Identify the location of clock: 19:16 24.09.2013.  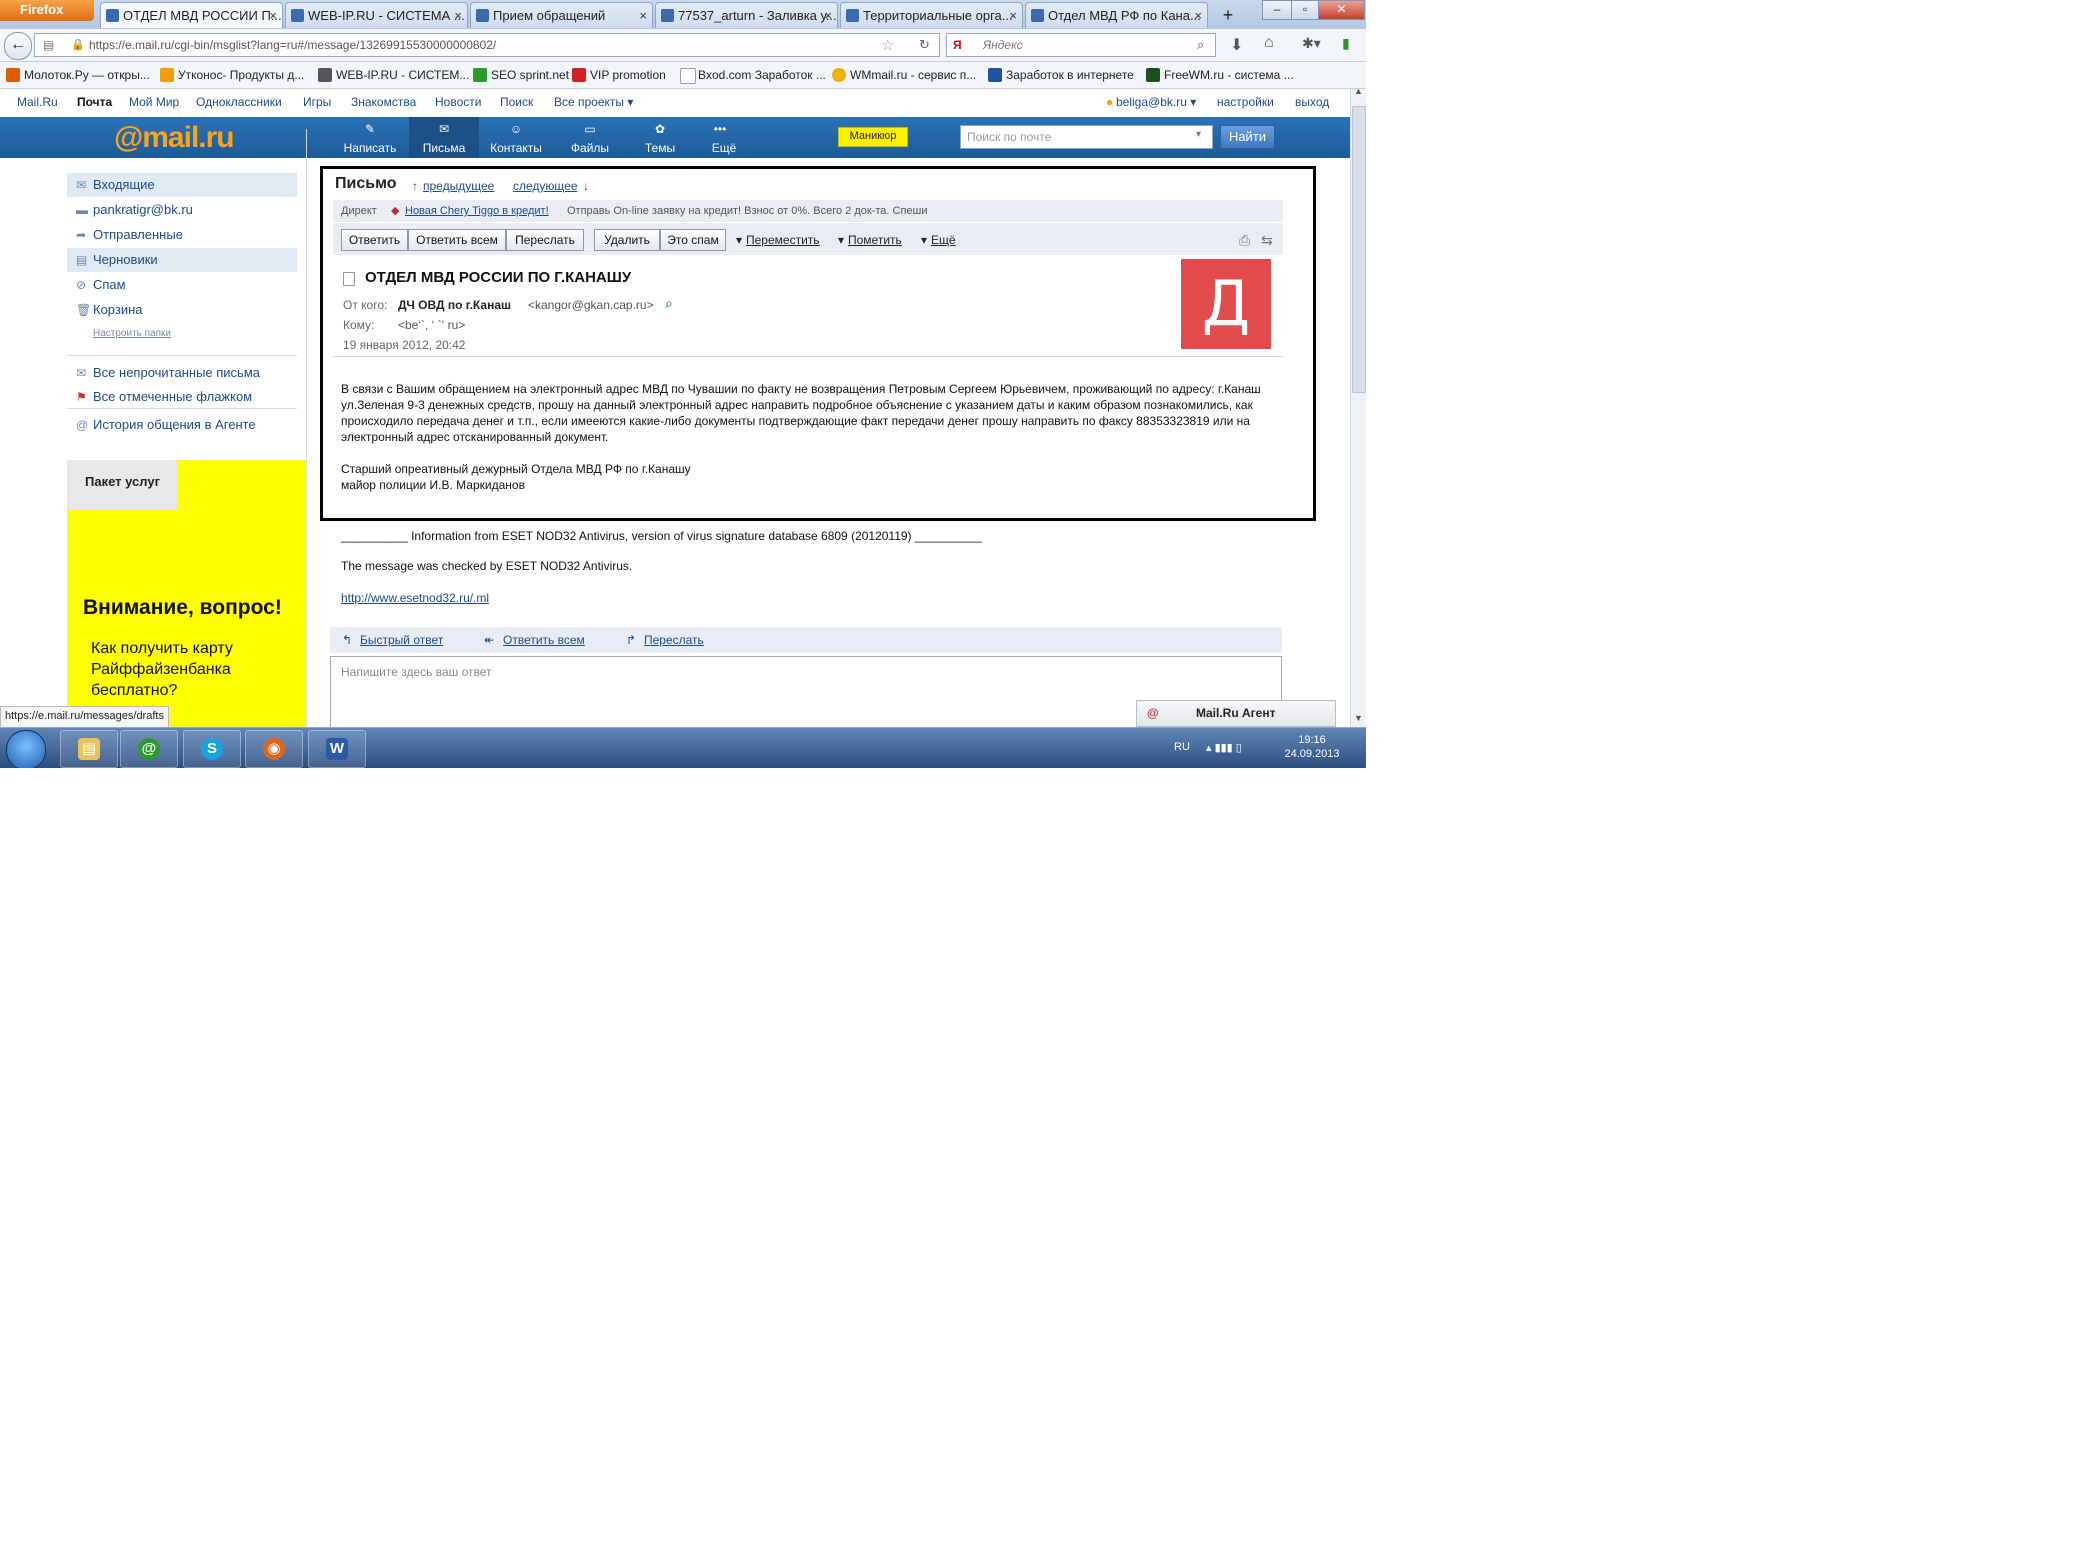
(1312, 747).